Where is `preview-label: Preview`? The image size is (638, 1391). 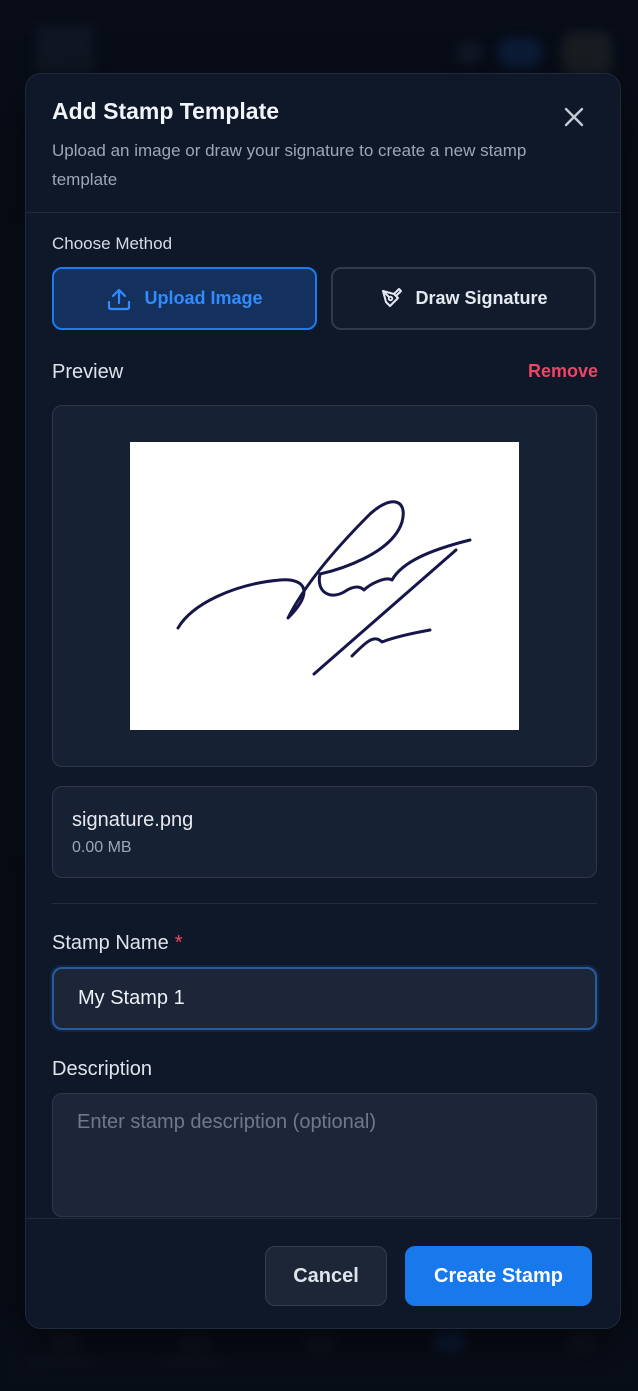
preview-label: Preview is located at coordinates (88, 372).